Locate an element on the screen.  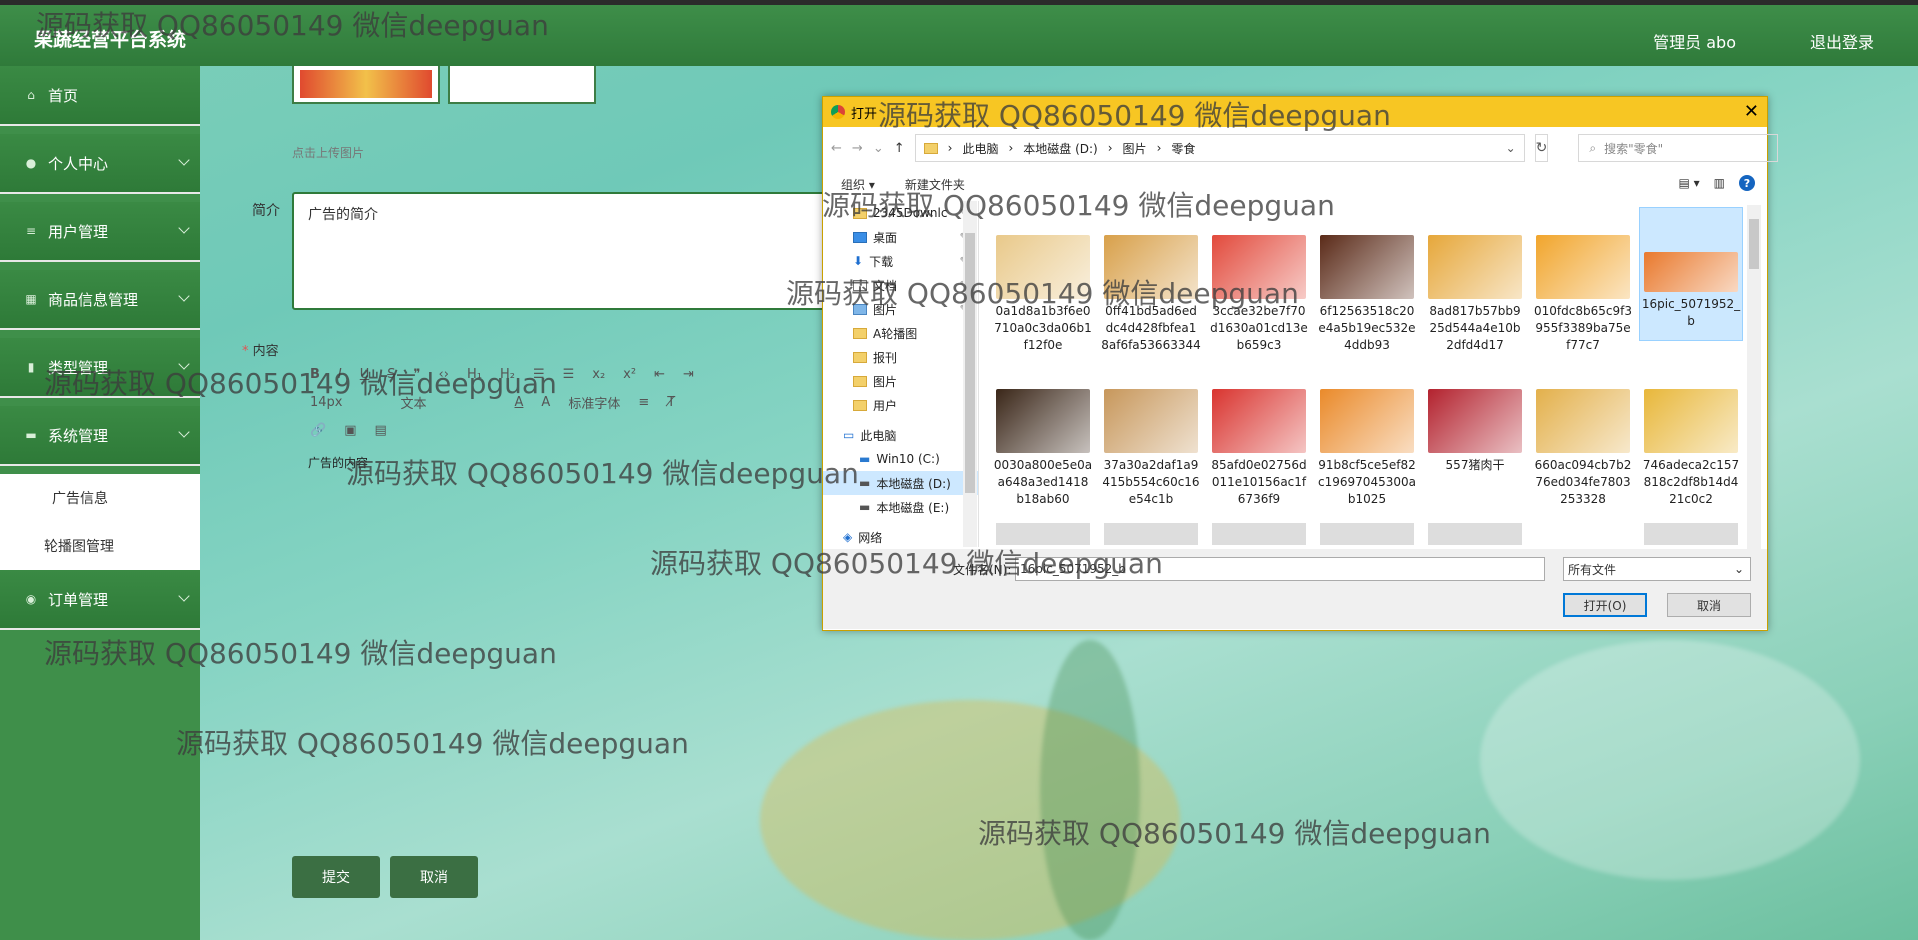
bar-chart-icon: ▮ is located at coordinates (31, 367).